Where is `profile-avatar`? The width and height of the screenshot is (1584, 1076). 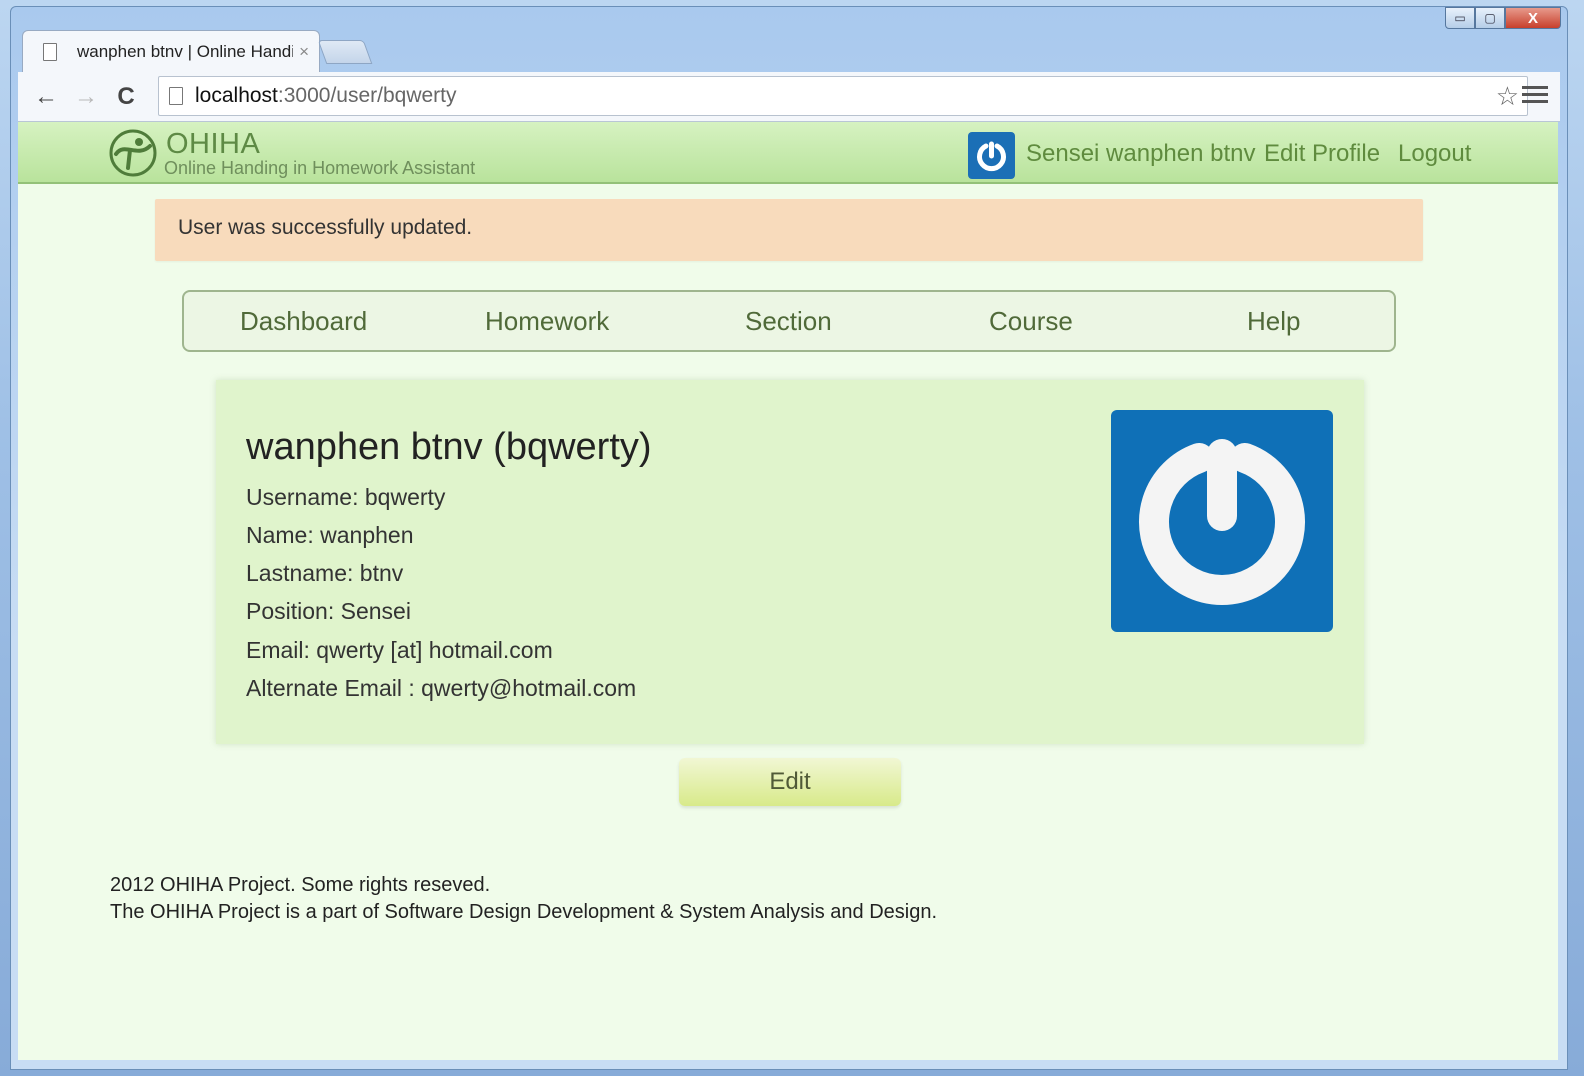
profile-avatar is located at coordinates (1222, 521).